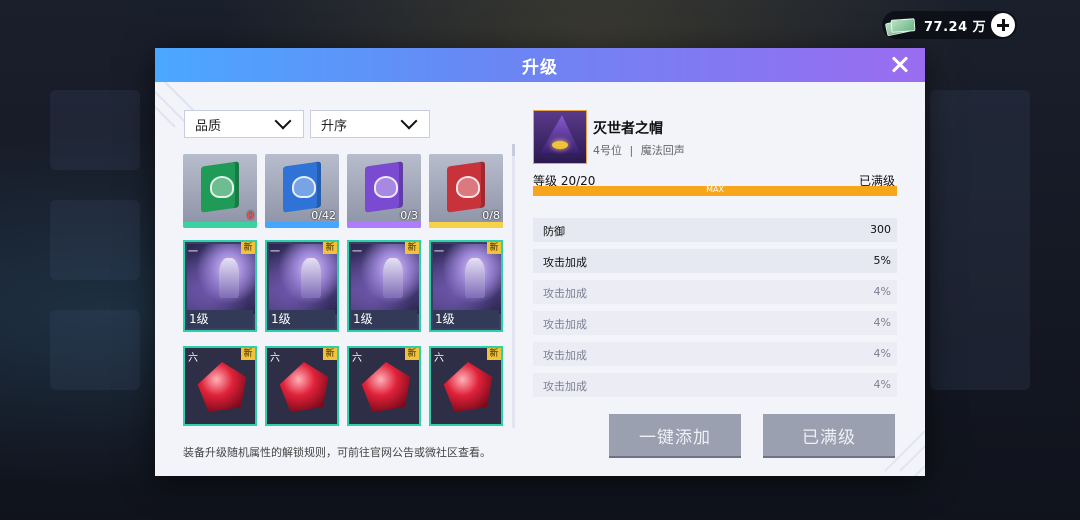  I want to click on dialog-title: 升级, so click(540, 67).